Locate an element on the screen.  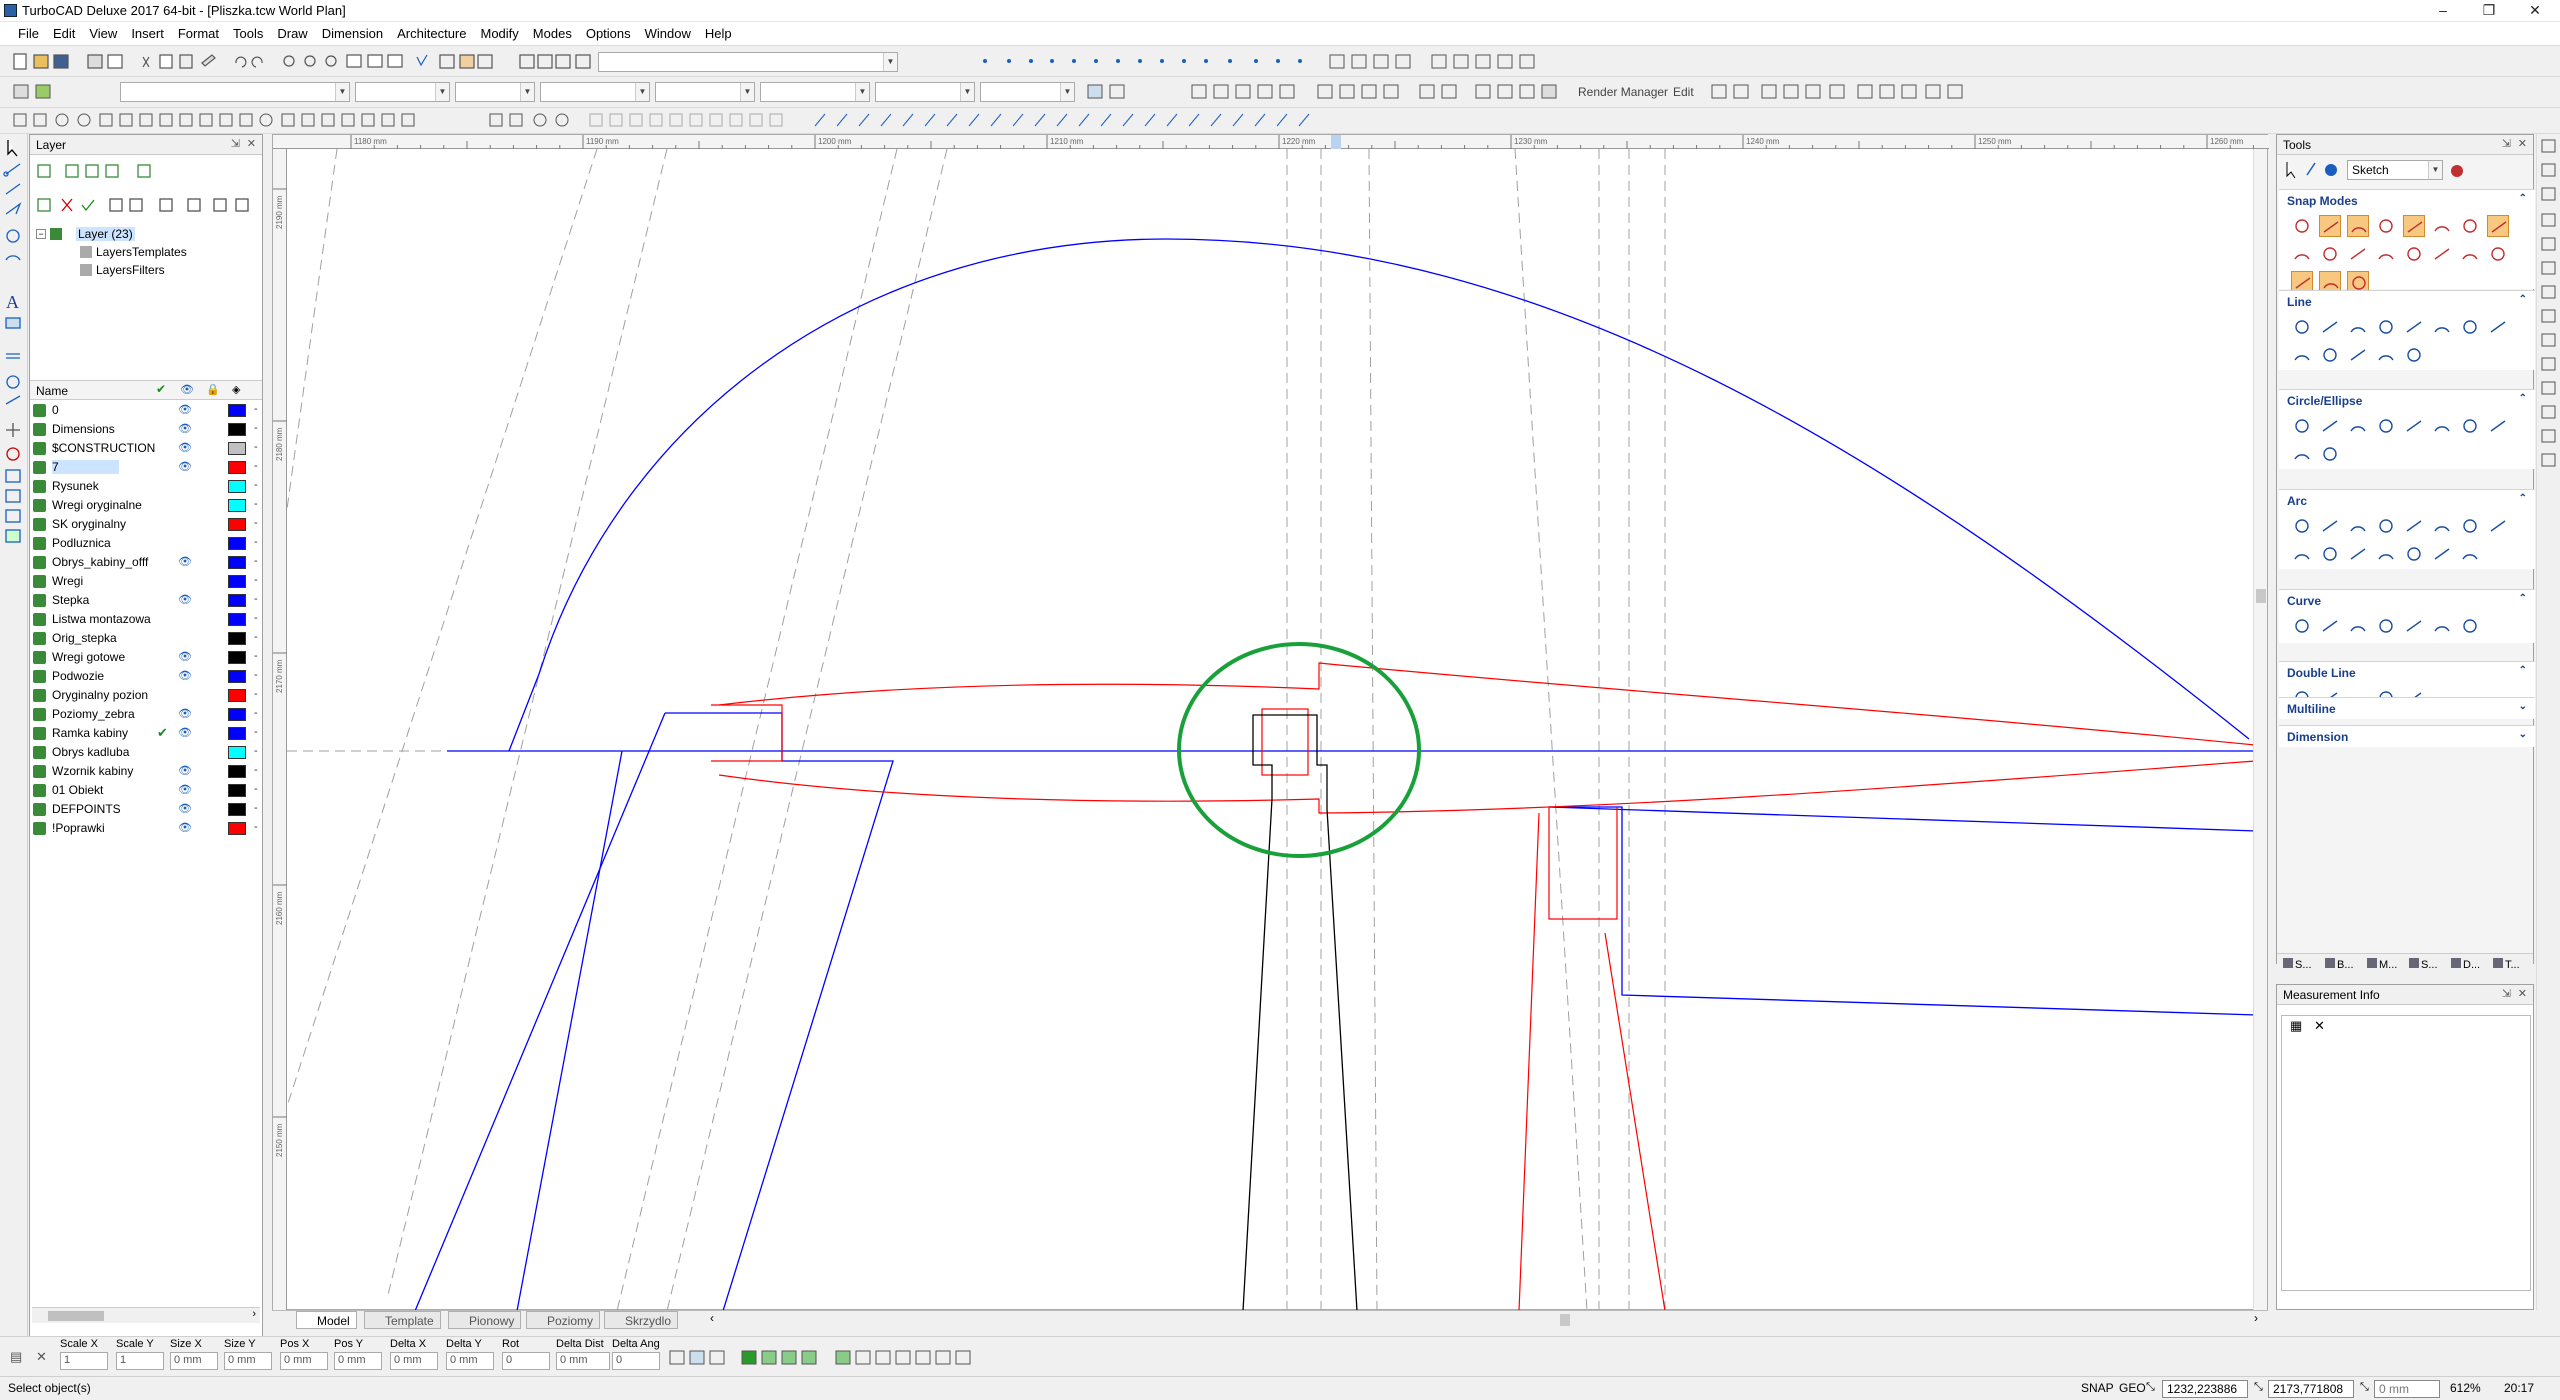
tool-section-header: Snap Modes ⌃ is located at coordinates (2407, 200).